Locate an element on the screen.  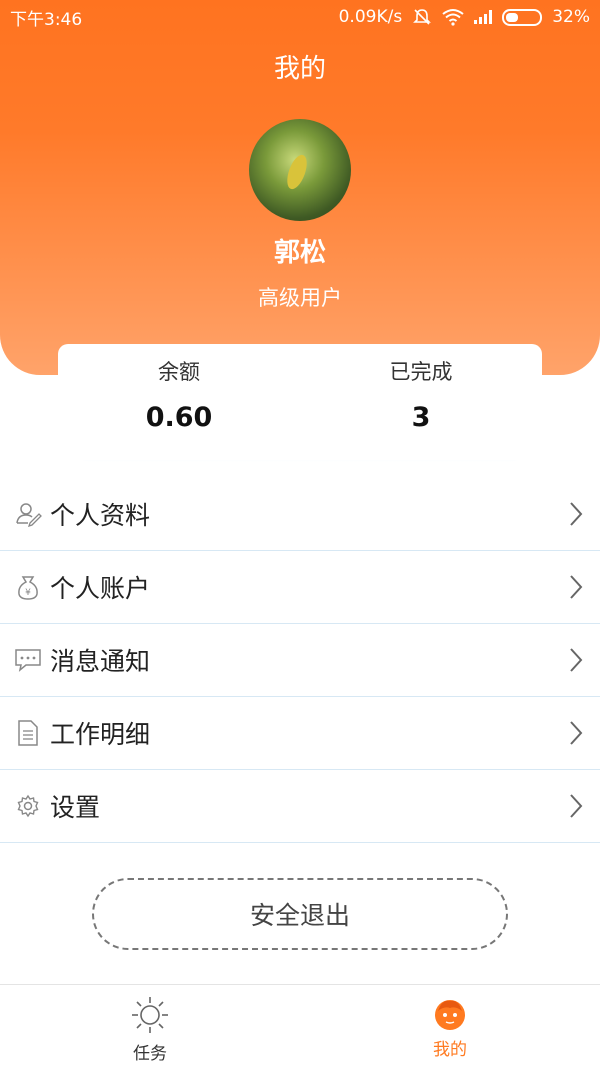
balance-stat: 余额 0.60 is located at coordinates (179, 388).